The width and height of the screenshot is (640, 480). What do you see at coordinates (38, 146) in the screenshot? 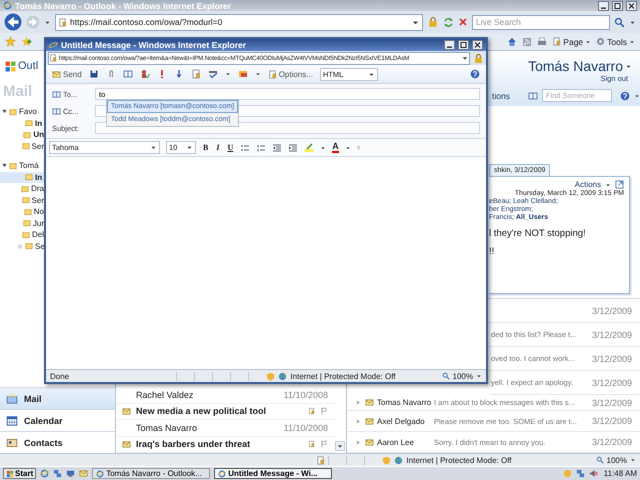
I see `folder-label: Ser` at bounding box center [38, 146].